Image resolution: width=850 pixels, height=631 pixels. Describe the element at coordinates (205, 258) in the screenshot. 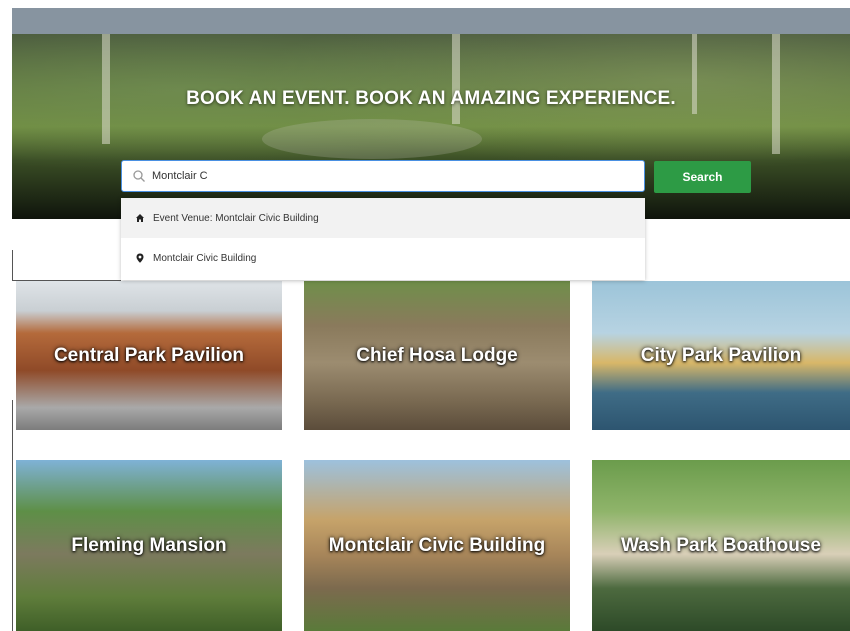

I see `suggestion-label: Montclair Civic Building` at that location.